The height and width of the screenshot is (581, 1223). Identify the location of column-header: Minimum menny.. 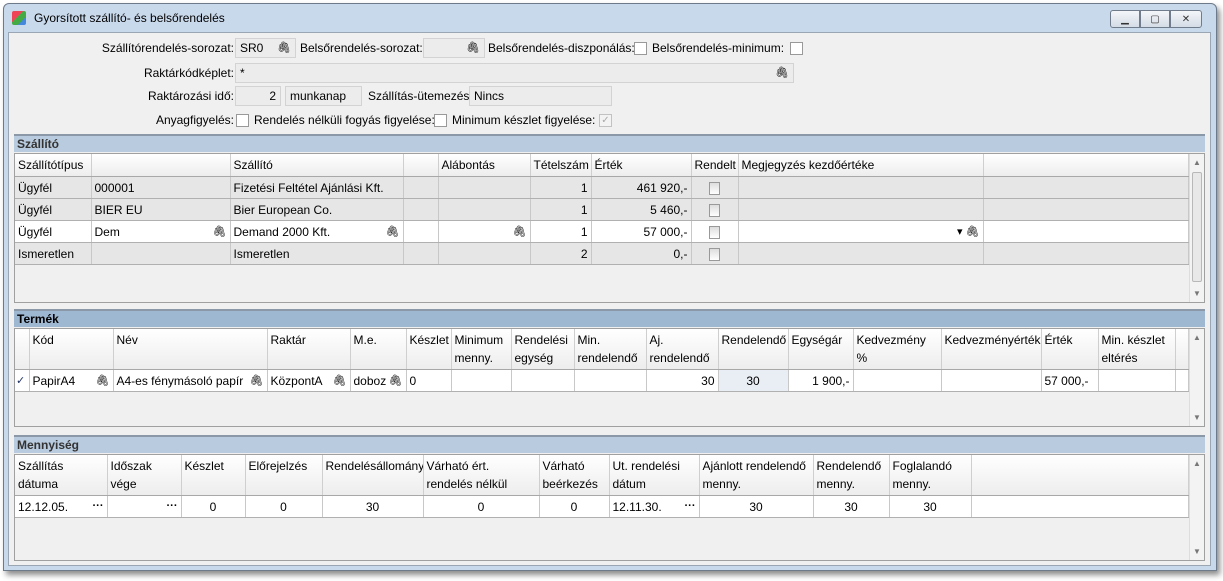
(481, 349).